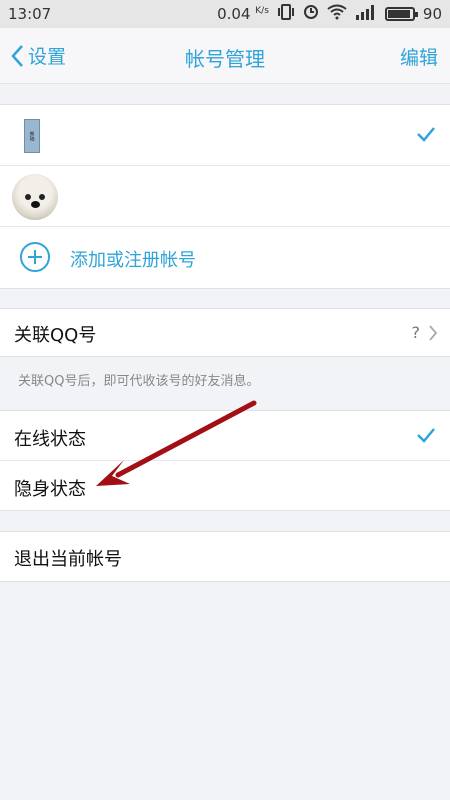  What do you see at coordinates (225, 485) in the screenshot?
I see `invisible-status-row: 隐身状态` at bounding box center [225, 485].